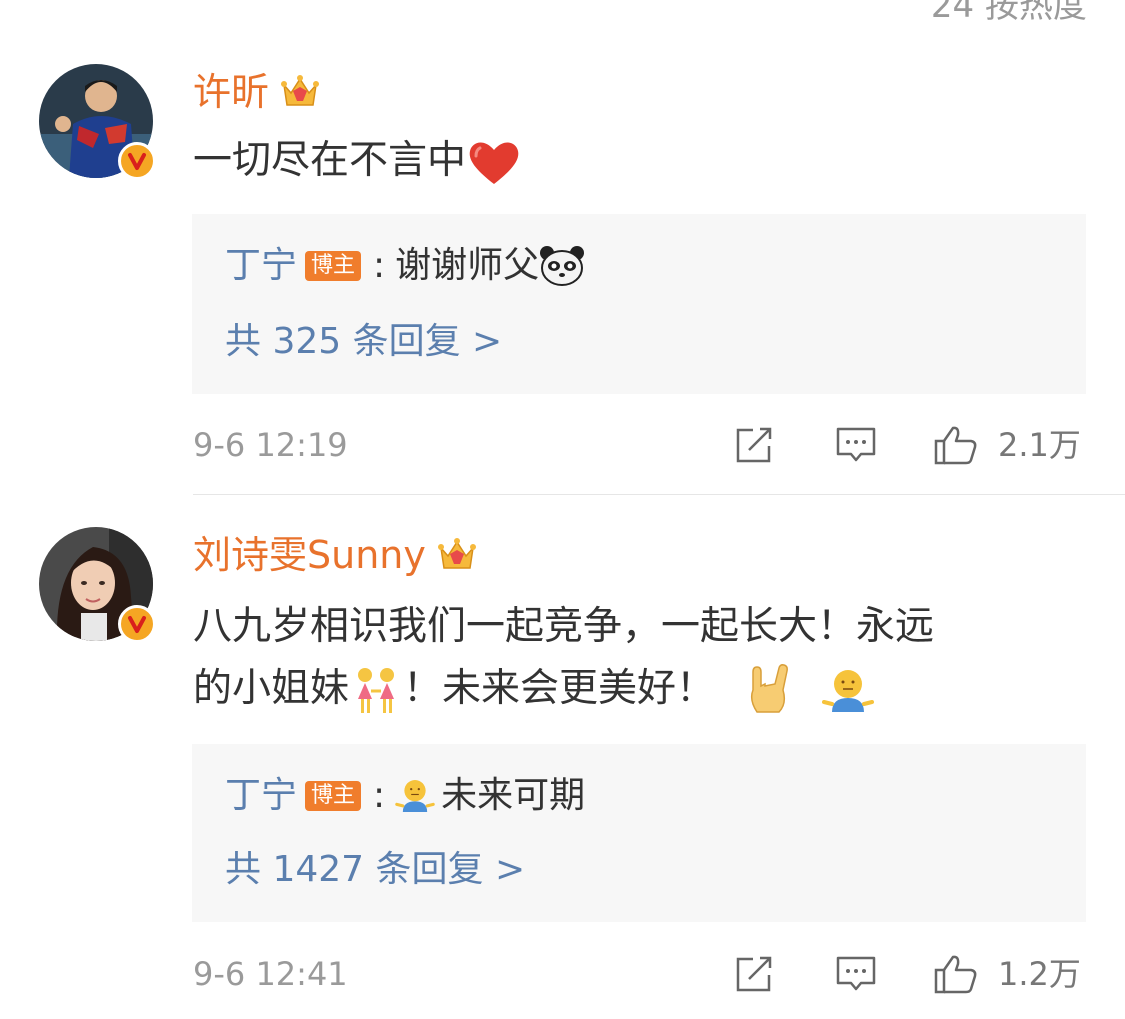 Image resolution: width=1125 pixels, height=1019 pixels. What do you see at coordinates (494, 163) in the screenshot?
I see `heart-emoji` at bounding box center [494, 163].